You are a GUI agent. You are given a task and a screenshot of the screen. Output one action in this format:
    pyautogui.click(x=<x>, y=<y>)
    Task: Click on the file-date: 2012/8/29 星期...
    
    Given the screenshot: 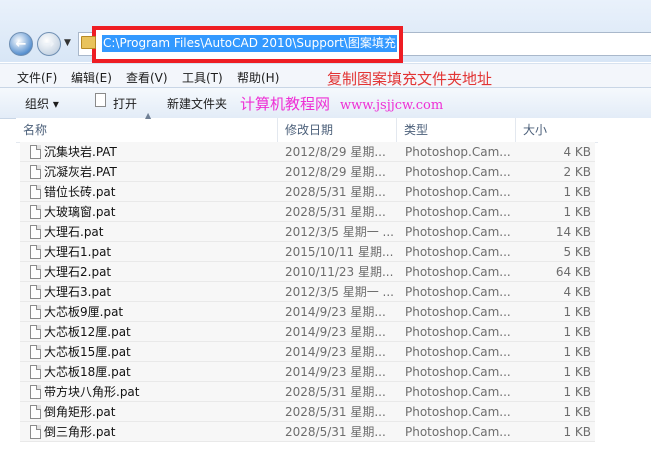 What is the action you would take?
    pyautogui.click(x=335, y=172)
    